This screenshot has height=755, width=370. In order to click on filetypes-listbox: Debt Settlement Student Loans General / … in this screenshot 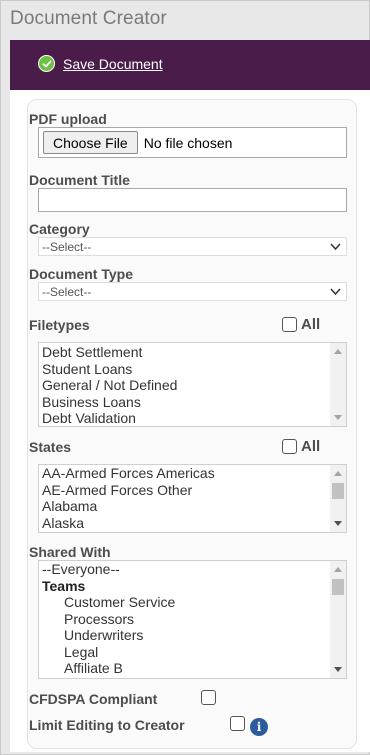, I will do `click(192, 384)`.